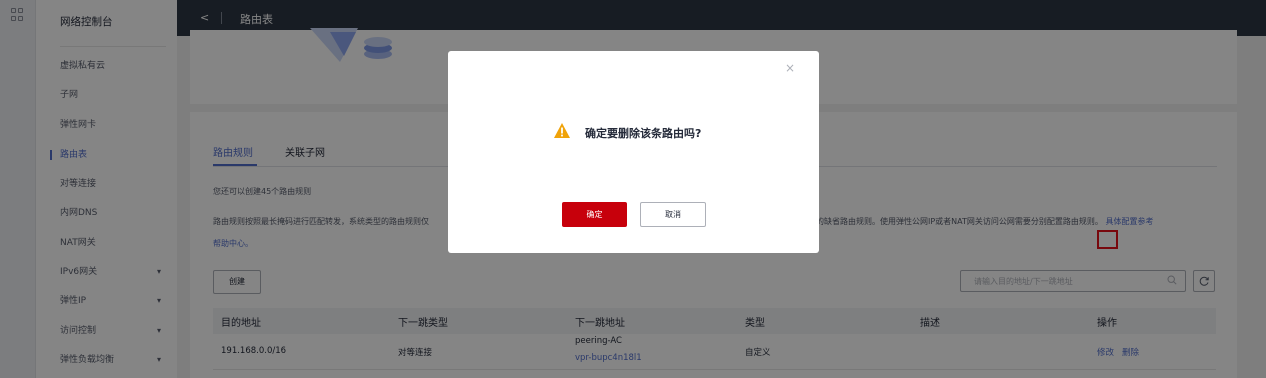 This screenshot has width=1266, height=378. I want to click on cancel-button: 取消, so click(673, 214).